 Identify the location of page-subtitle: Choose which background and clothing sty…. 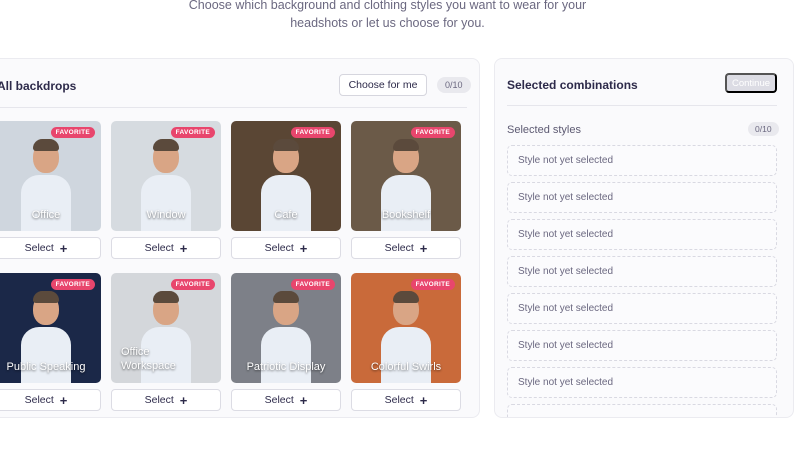
(387, 16).